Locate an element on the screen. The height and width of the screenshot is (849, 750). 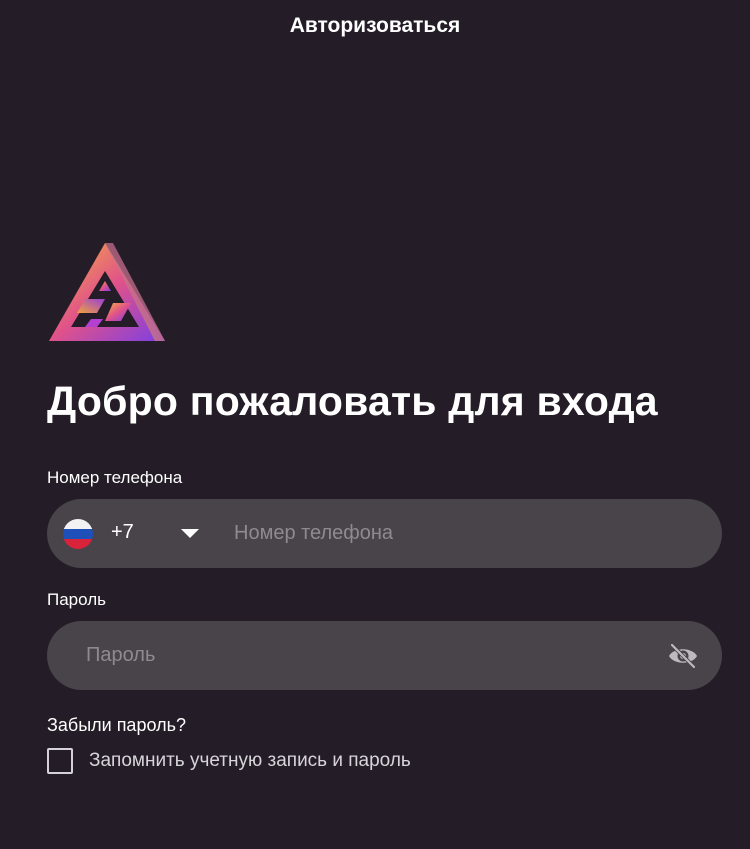
chevron-down-icon is located at coordinates (190, 533).